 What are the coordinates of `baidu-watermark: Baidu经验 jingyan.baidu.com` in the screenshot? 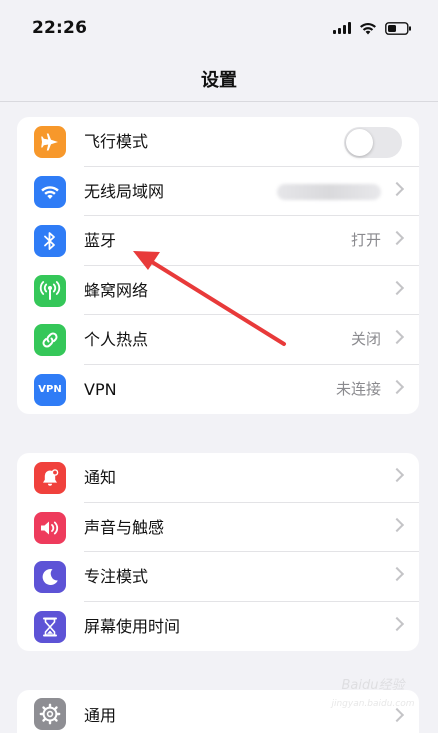 It's located at (373, 700).